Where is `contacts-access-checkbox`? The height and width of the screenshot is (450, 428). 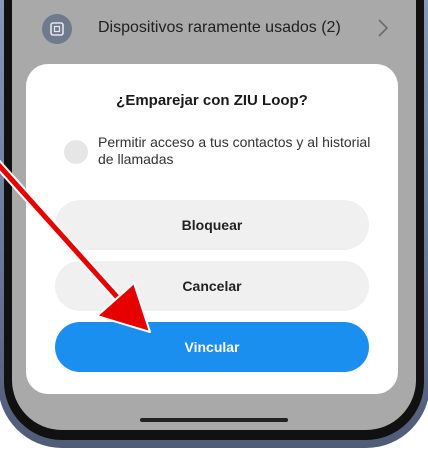
contacts-access-checkbox is located at coordinates (76, 152).